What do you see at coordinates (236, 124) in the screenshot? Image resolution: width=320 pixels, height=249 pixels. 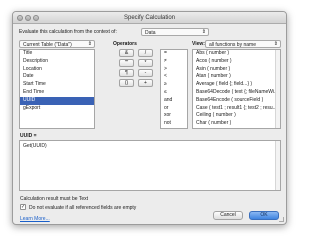 I see `function-item: Char ( number )` at bounding box center [236, 124].